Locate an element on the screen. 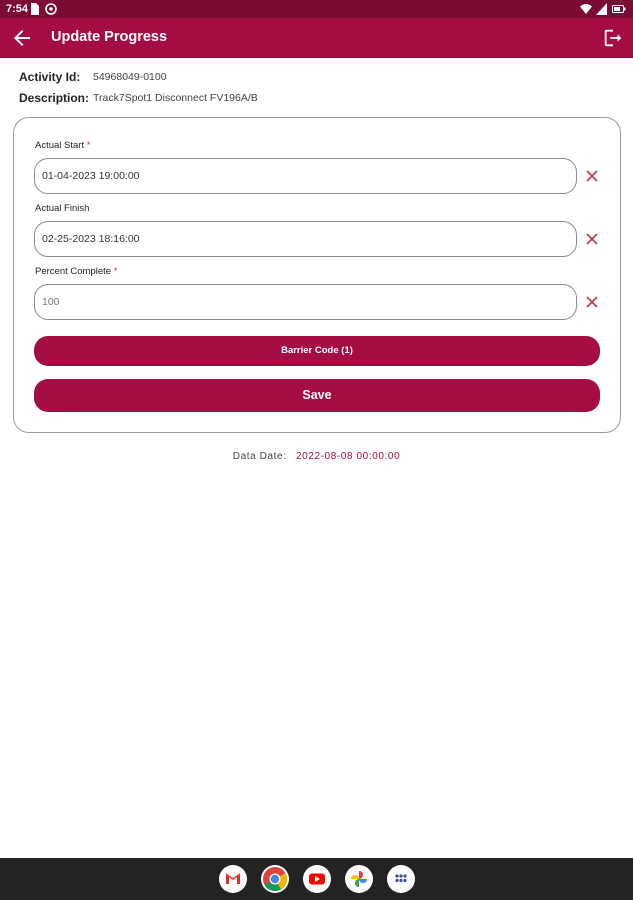 The width and height of the screenshot is (633, 900). status-bar: 7:54 is located at coordinates (316, 9).